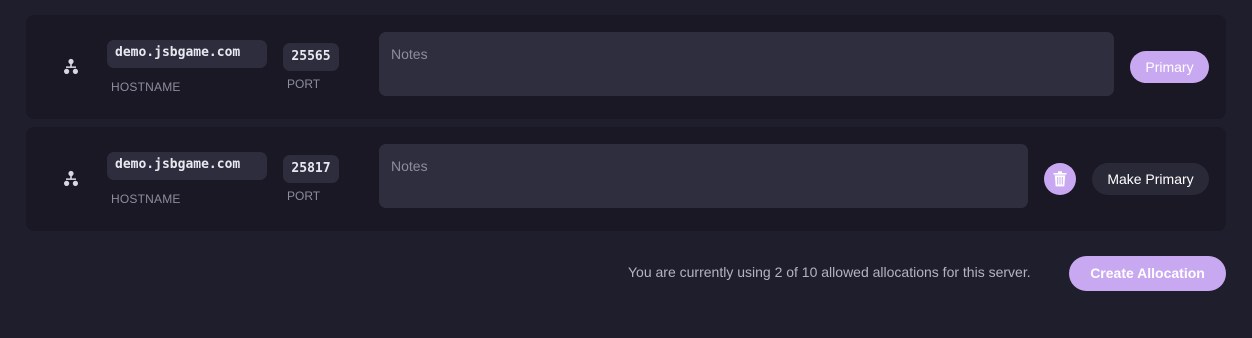 The width and height of the screenshot is (1252, 338). Describe the element at coordinates (311, 169) in the screenshot. I see `port-value: 25817` at that location.